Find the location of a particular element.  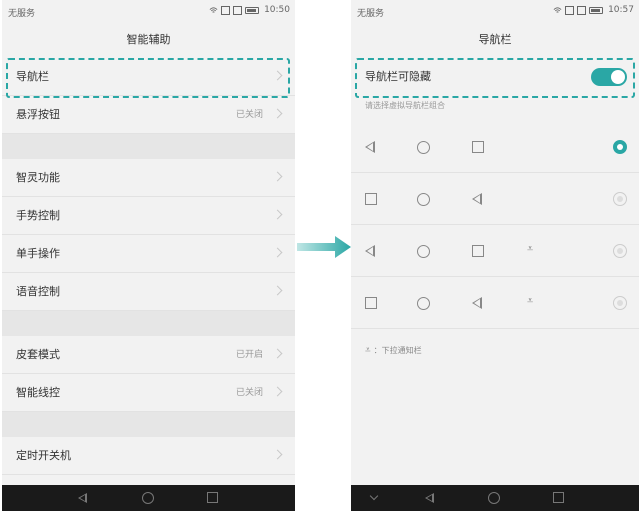

status-time: 10:57 is located at coordinates (621, 10).